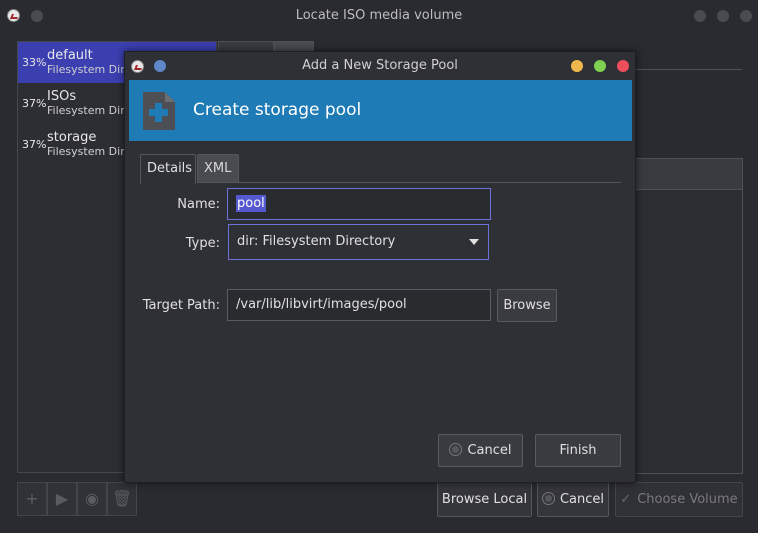 Image resolution: width=758 pixels, height=533 pixels. I want to click on stop-pool-button: ◉, so click(92, 499).